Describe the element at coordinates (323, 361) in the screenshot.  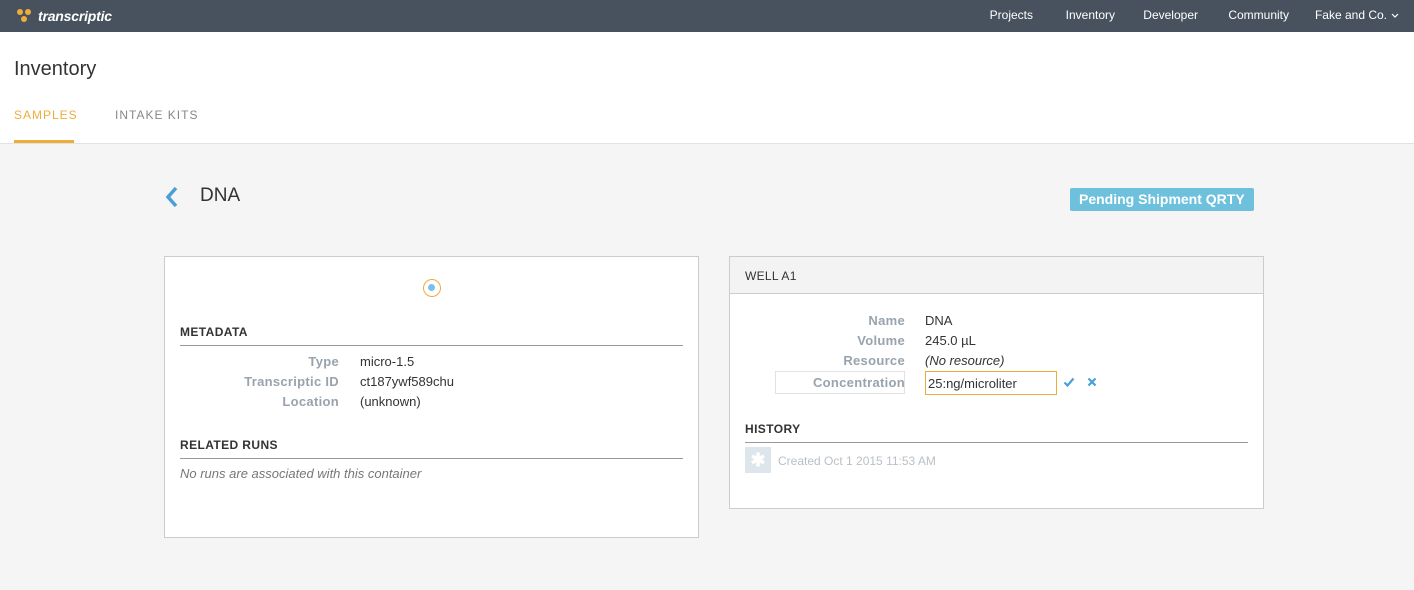
I see `metadata-type-label: Type` at that location.